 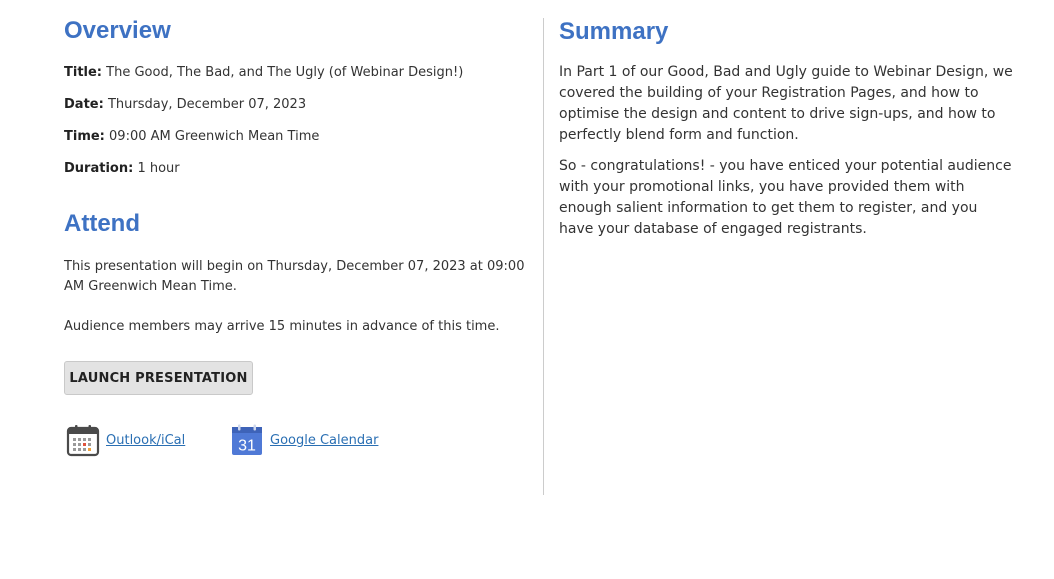 What do you see at coordinates (158, 168) in the screenshot?
I see `duration-value: 1 hour` at bounding box center [158, 168].